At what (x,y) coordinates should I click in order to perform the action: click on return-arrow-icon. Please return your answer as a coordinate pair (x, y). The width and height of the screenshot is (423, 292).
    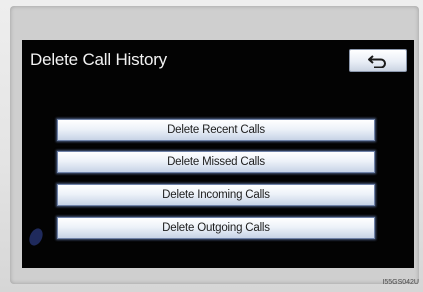
    Looking at the image, I should click on (377, 61).